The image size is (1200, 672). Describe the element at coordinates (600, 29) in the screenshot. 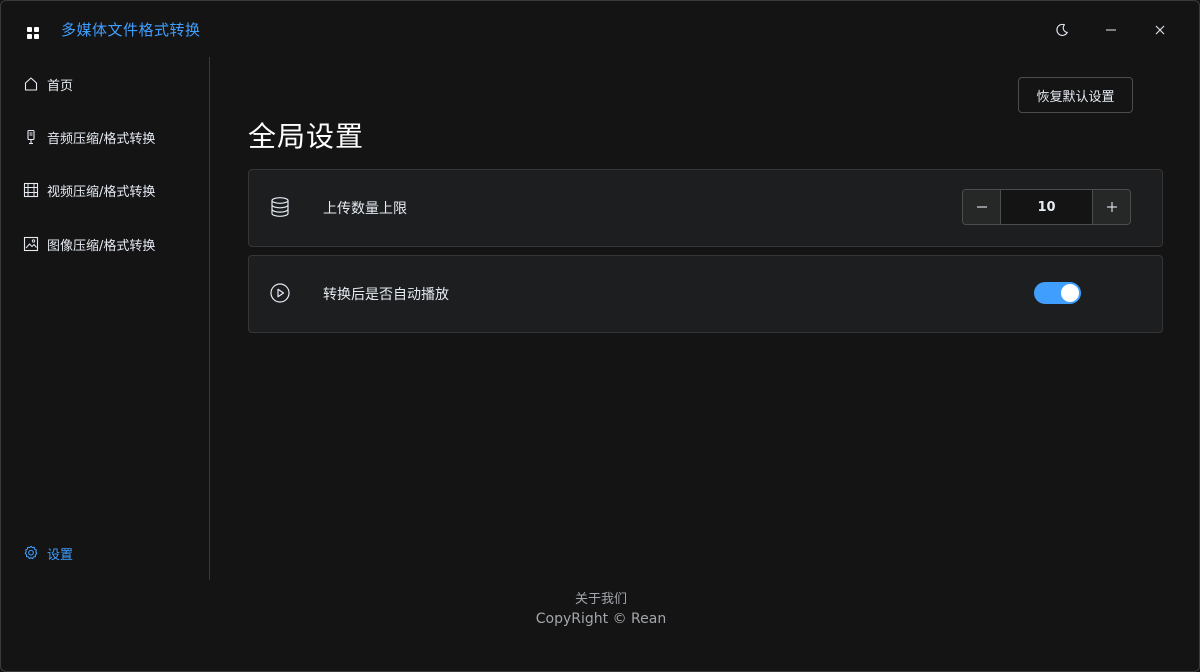

I see `title-bar: 多媒体文件格式转换` at that location.